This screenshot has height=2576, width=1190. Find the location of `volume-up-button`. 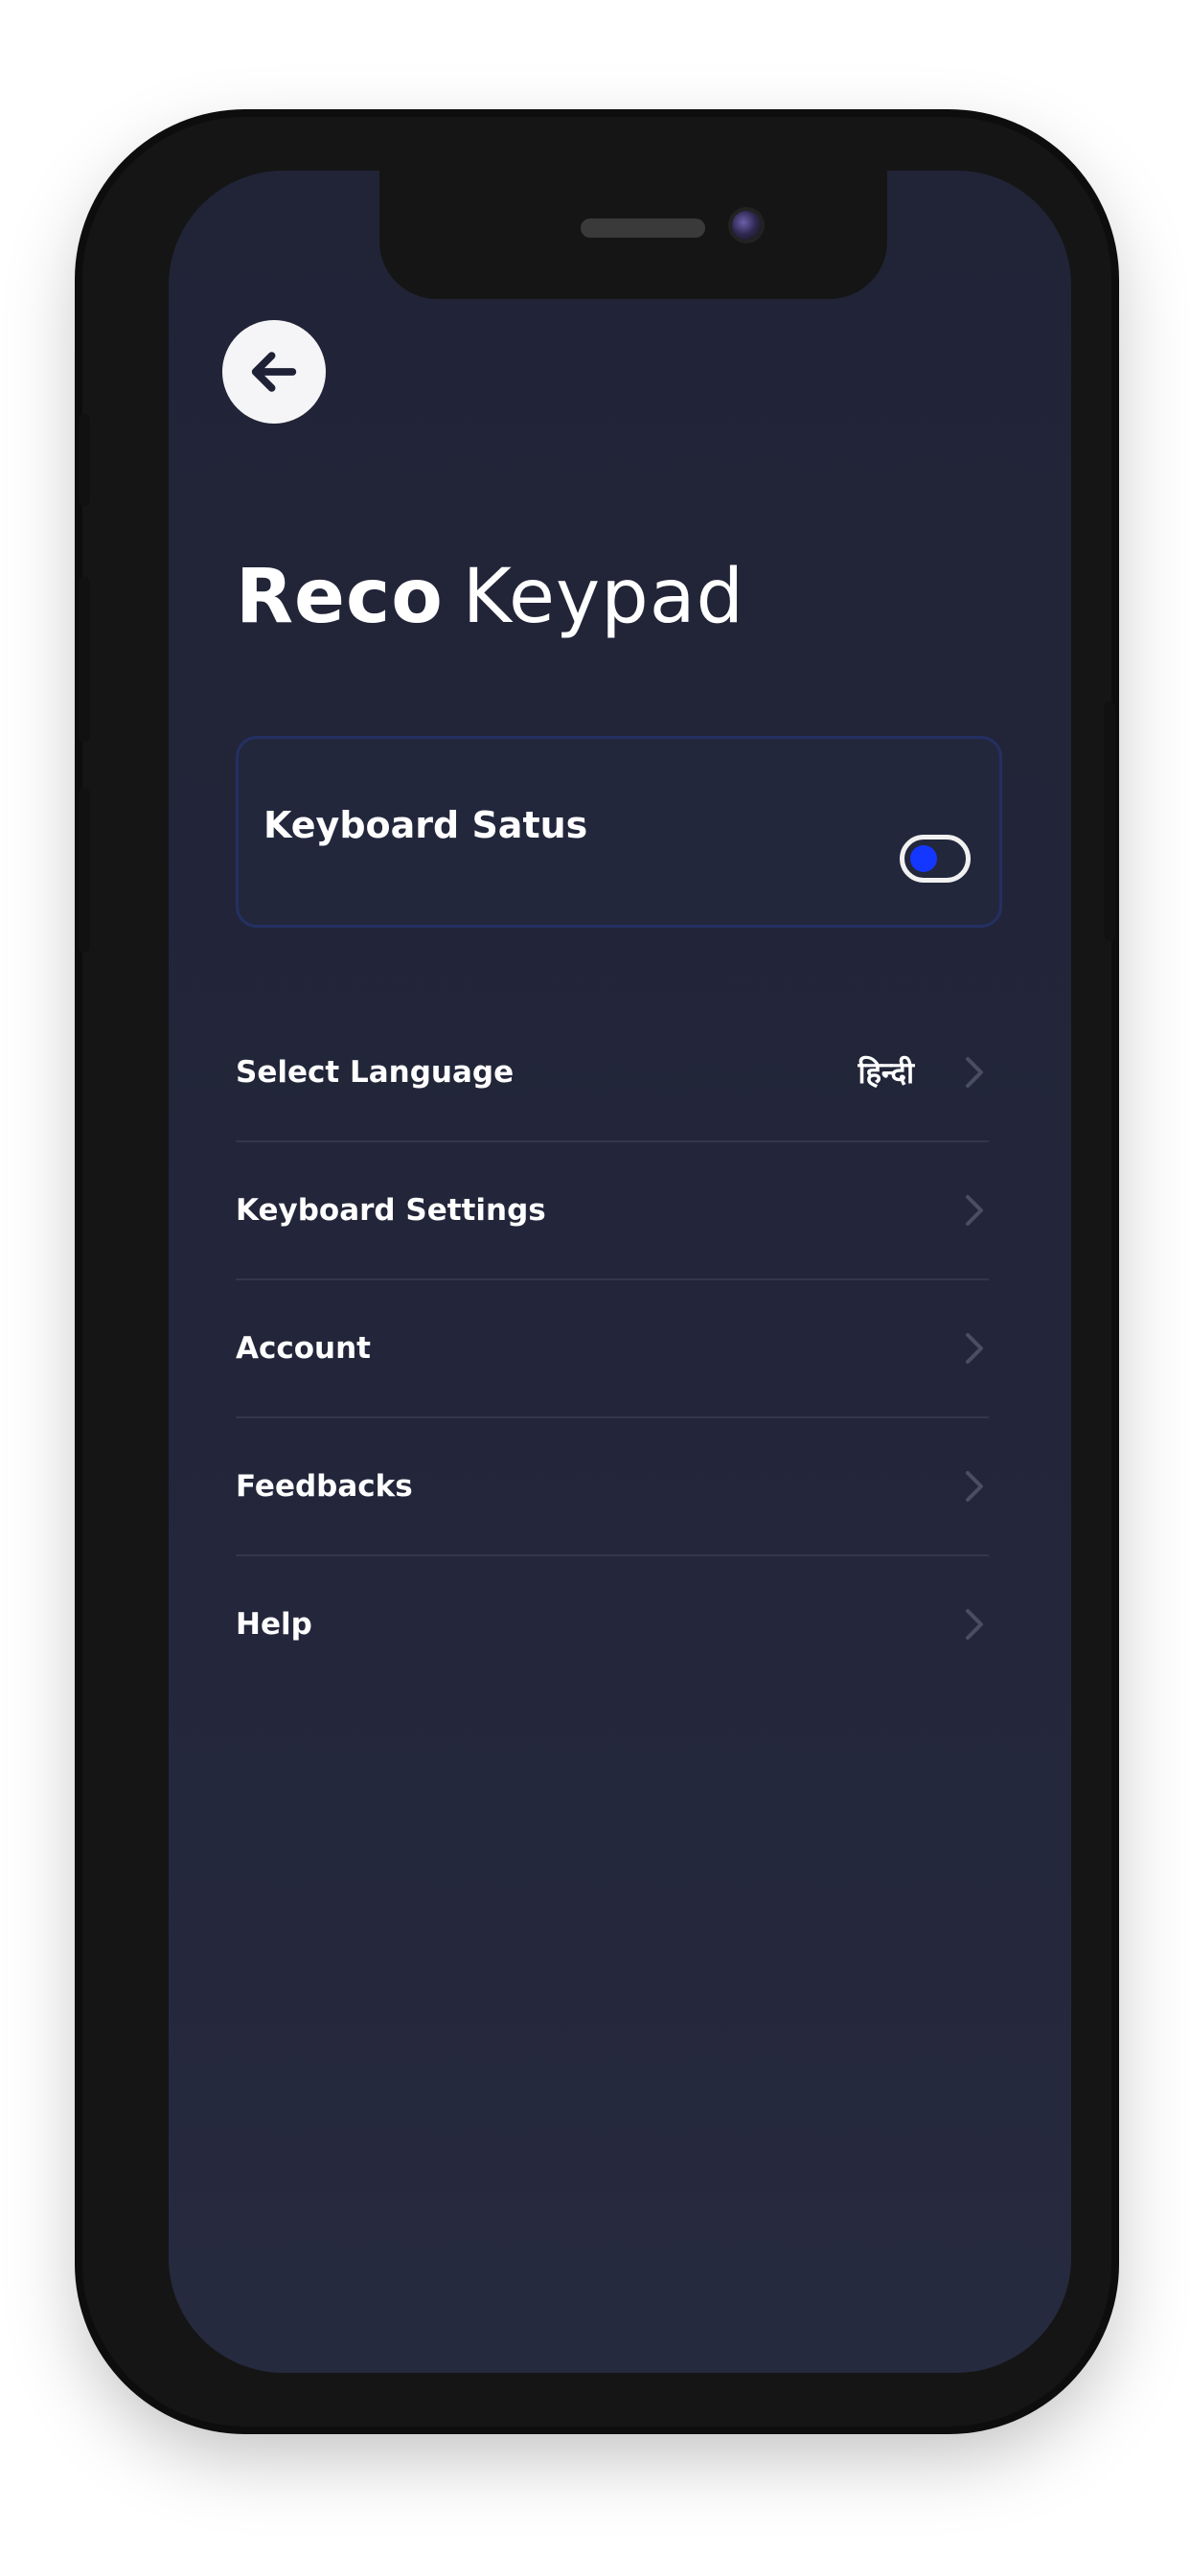

volume-up-button is located at coordinates (85, 659).